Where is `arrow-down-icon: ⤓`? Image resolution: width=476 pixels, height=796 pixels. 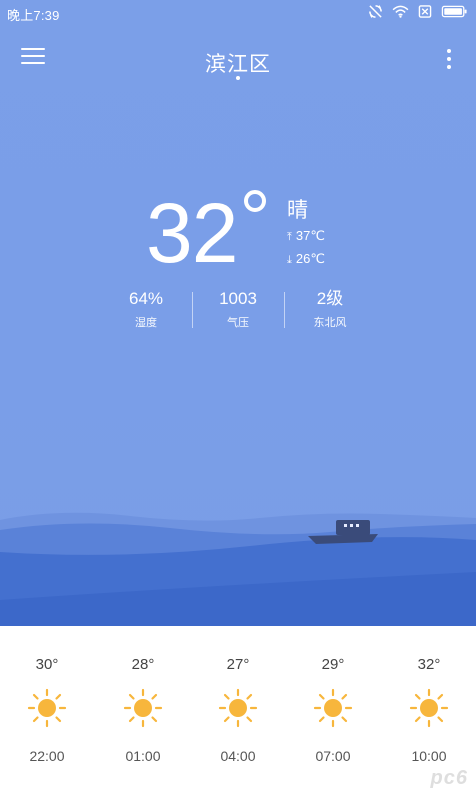 arrow-down-icon: ⤓ is located at coordinates (289, 260).